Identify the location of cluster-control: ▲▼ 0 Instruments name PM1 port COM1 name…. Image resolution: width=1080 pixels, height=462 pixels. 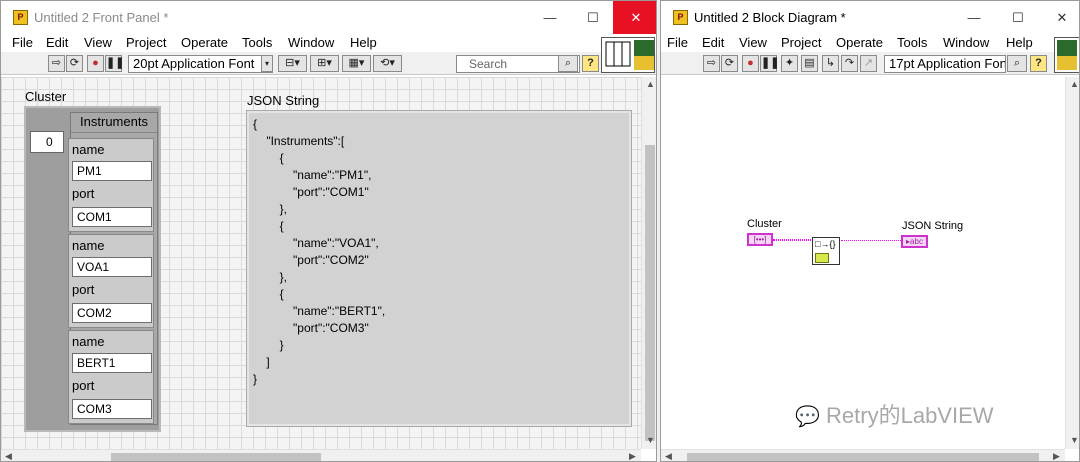
(92, 269).